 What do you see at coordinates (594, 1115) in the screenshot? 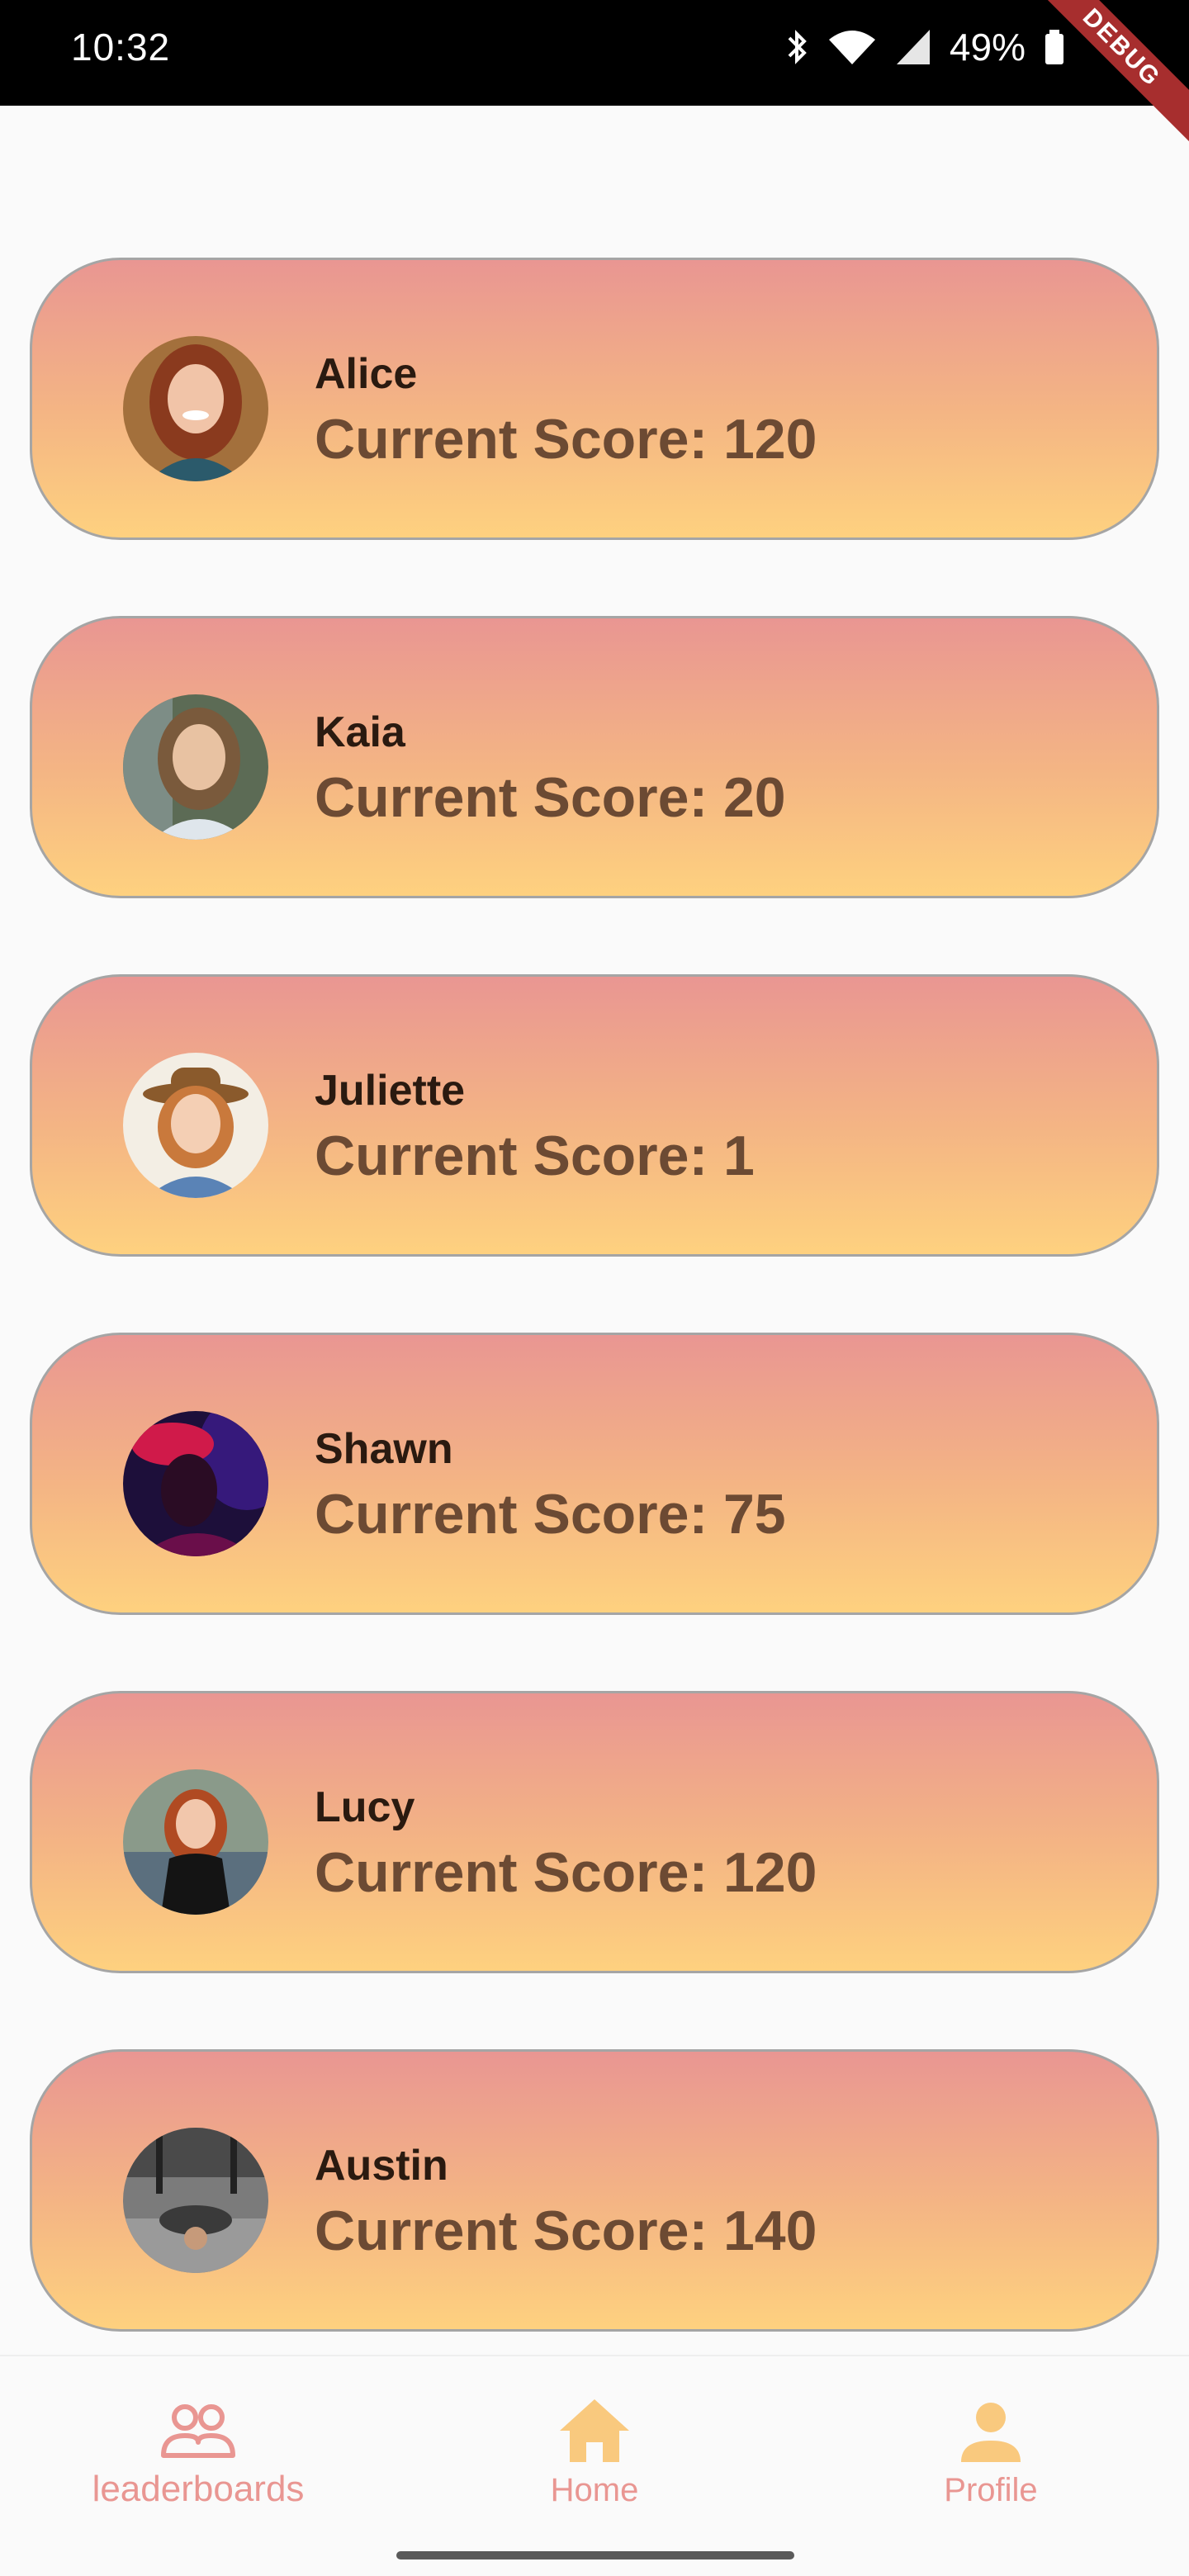
I see `player-card: Juliette Current Score: 1` at bounding box center [594, 1115].